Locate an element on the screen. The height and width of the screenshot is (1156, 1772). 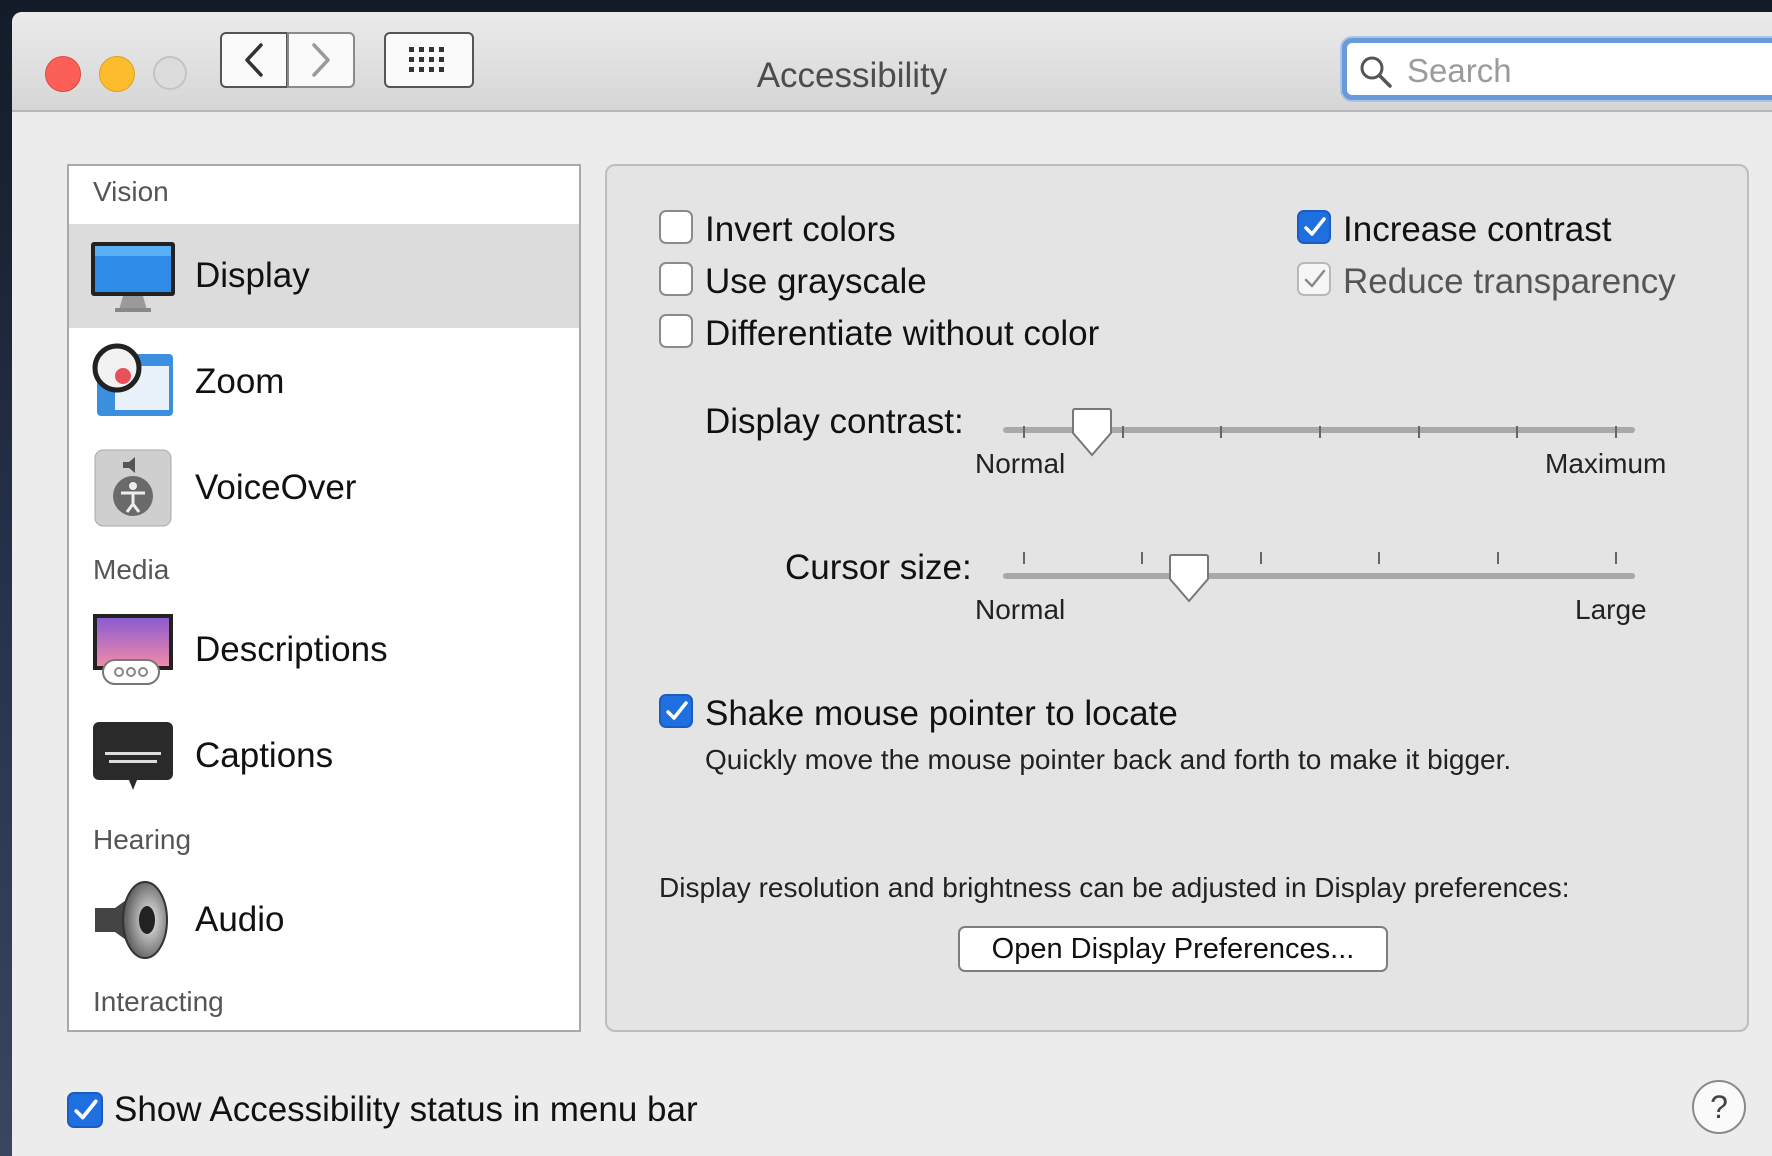
use-grayscale-label: Use grayscale is located at coordinates (816, 281).